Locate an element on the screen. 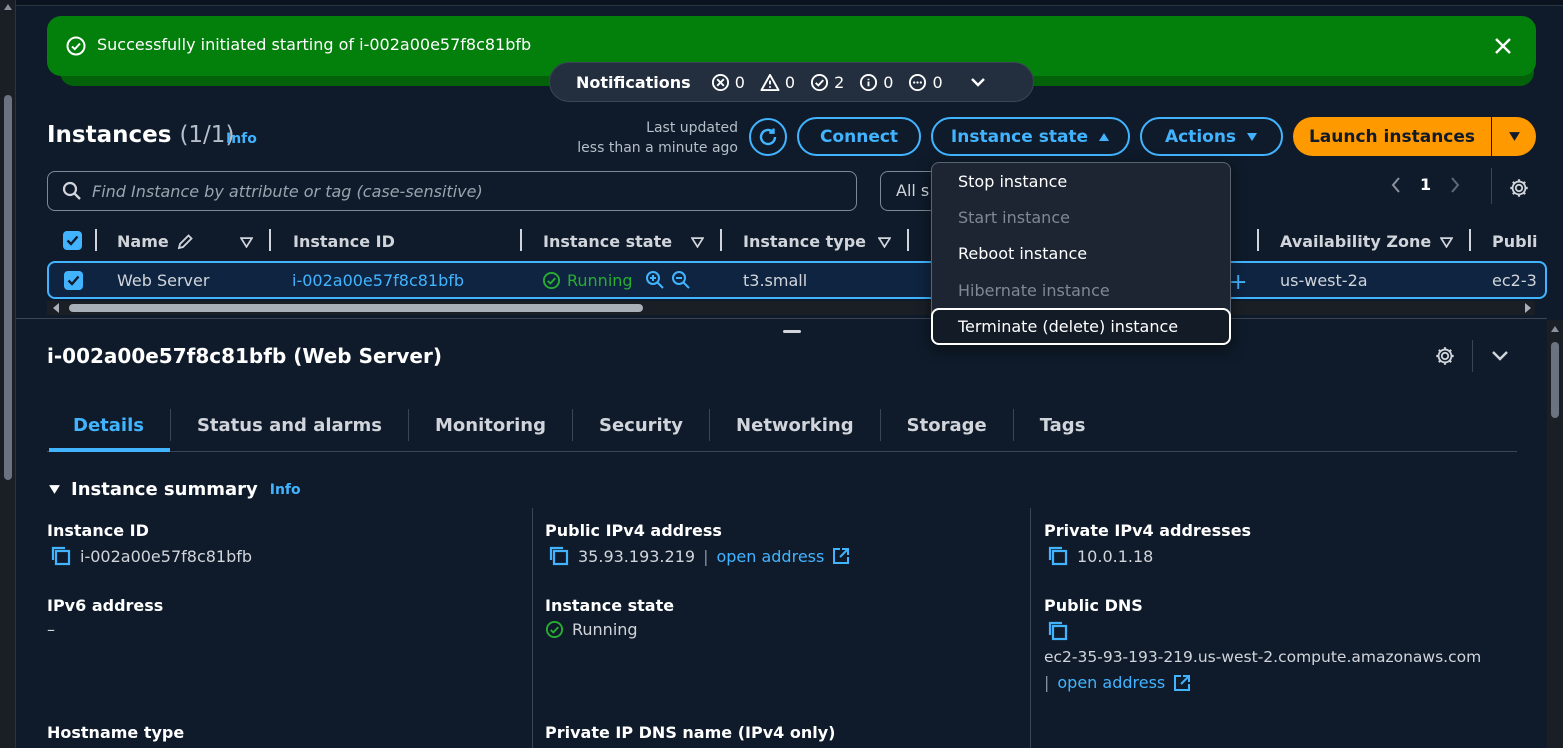 This screenshot has width=1563, height=748. details-scrollbar is located at coordinates (1555, 534).